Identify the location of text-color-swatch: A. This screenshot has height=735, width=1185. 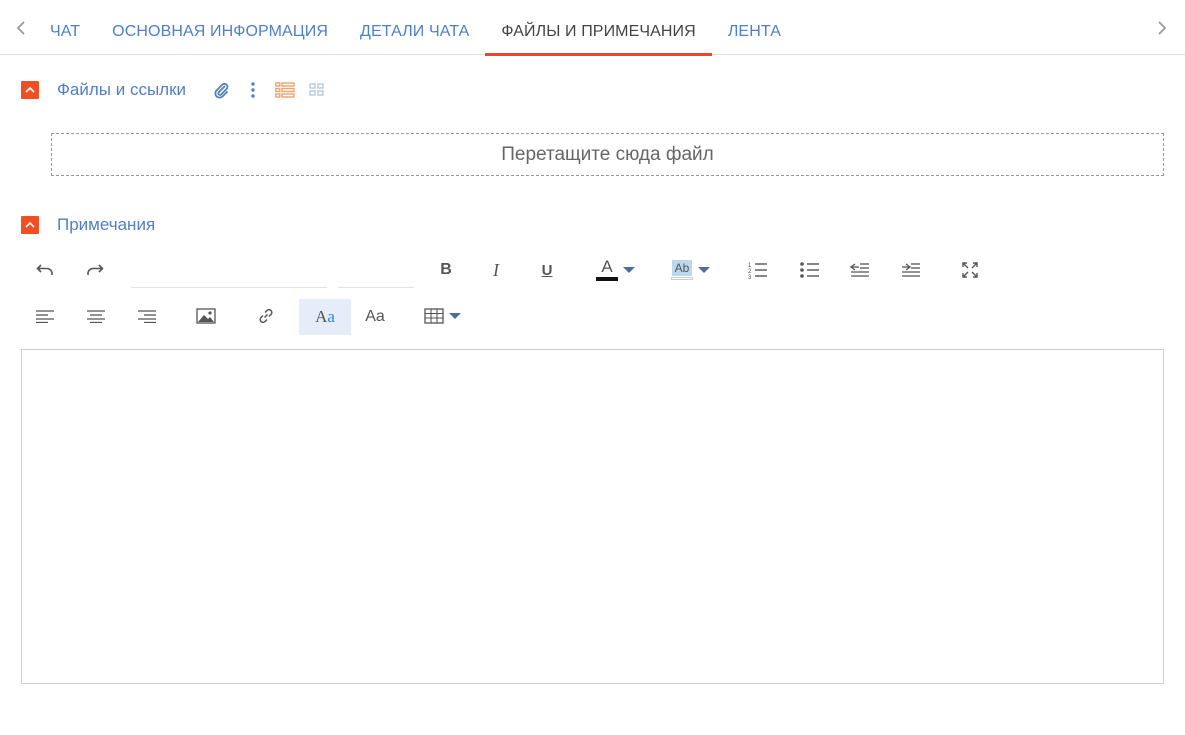
(607, 269).